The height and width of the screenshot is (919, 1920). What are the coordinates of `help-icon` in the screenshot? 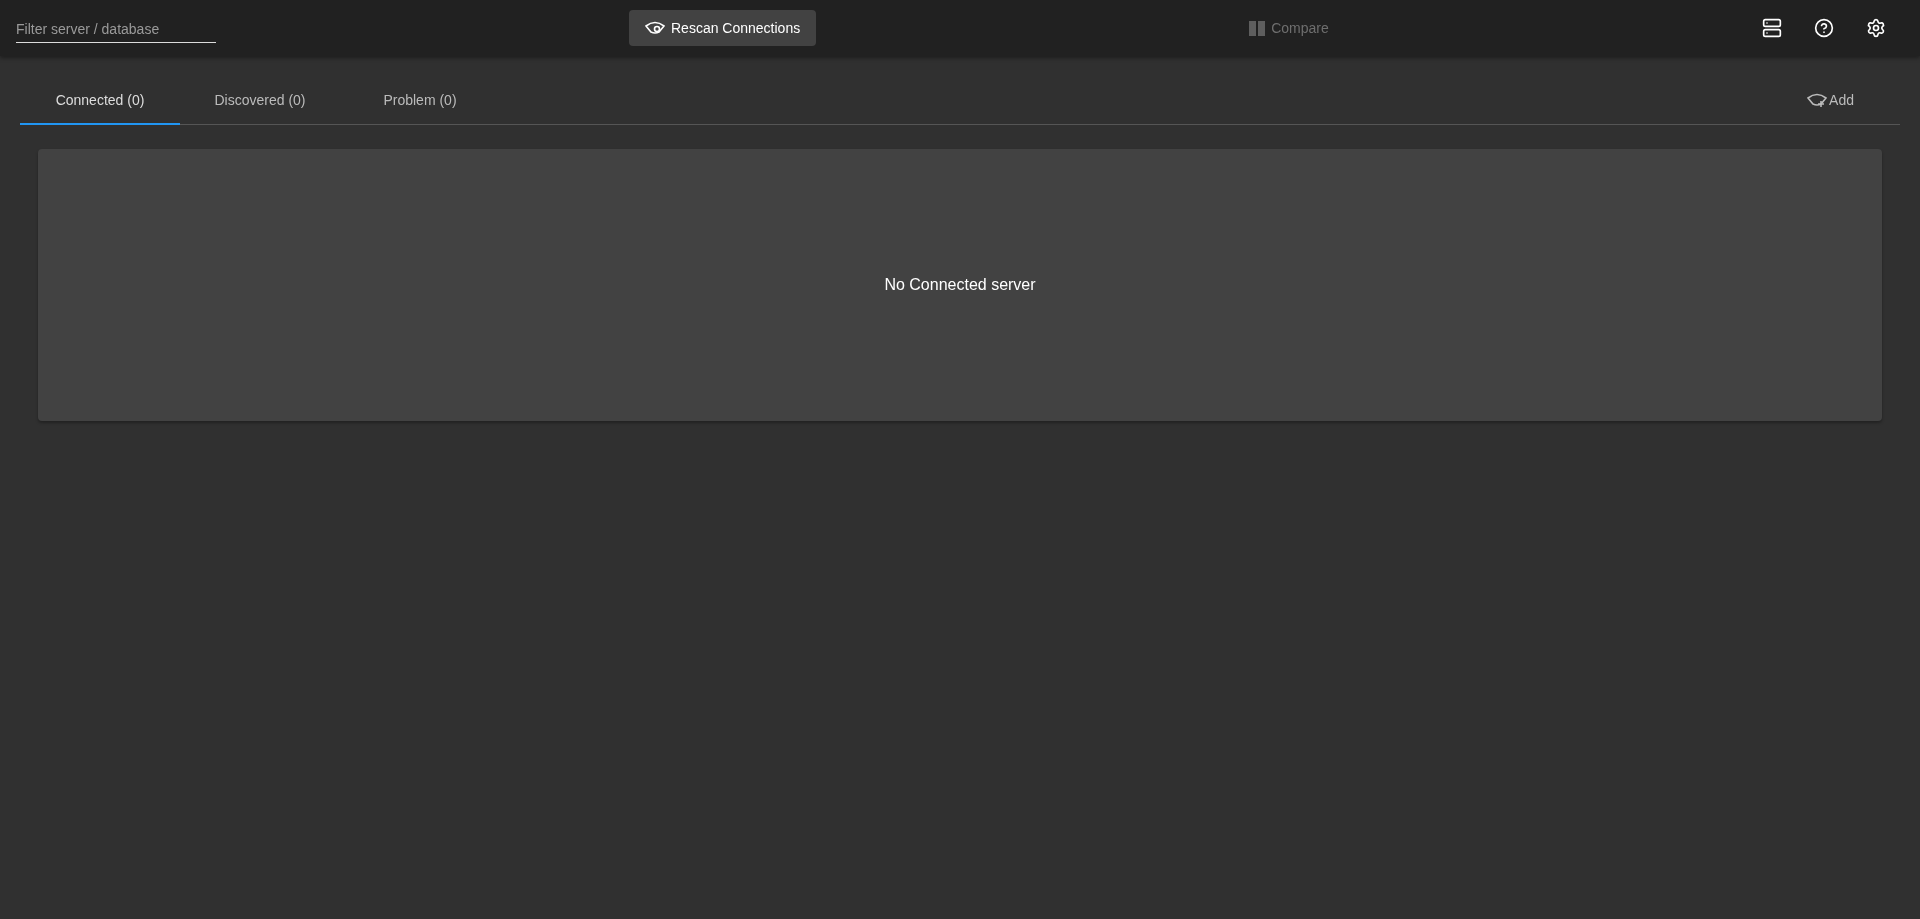 It's located at (1824, 28).